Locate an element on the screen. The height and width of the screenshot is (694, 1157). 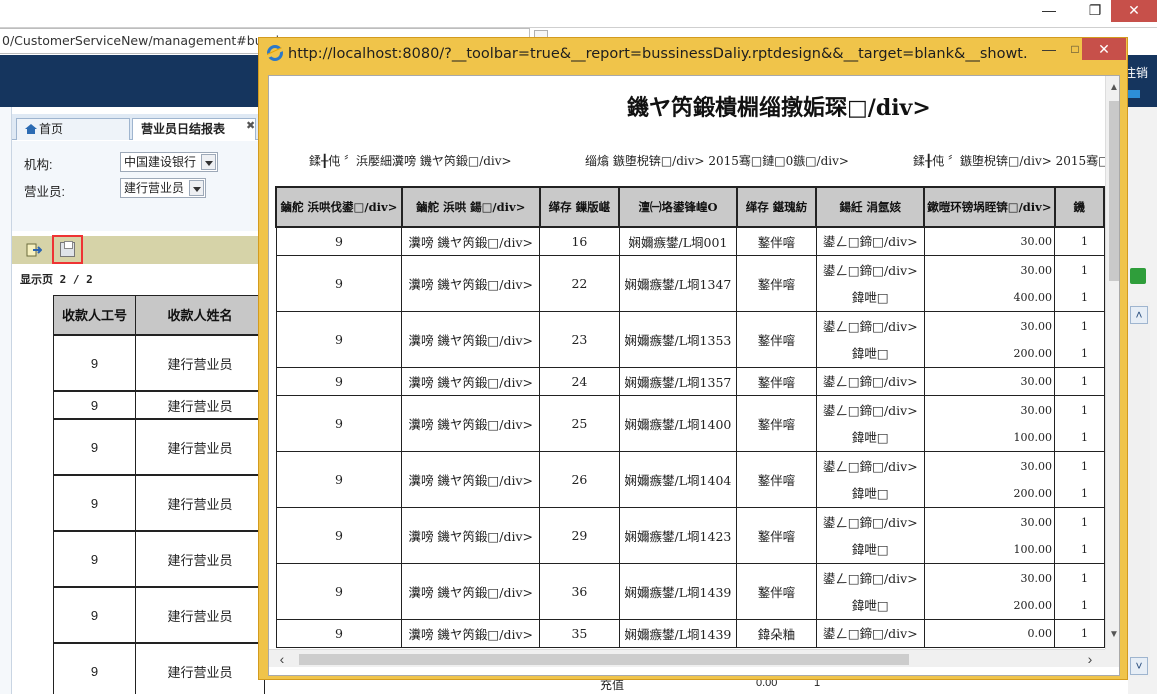
header-col-6: 鍚紝 涓氬姟 is located at coordinates (870, 207).